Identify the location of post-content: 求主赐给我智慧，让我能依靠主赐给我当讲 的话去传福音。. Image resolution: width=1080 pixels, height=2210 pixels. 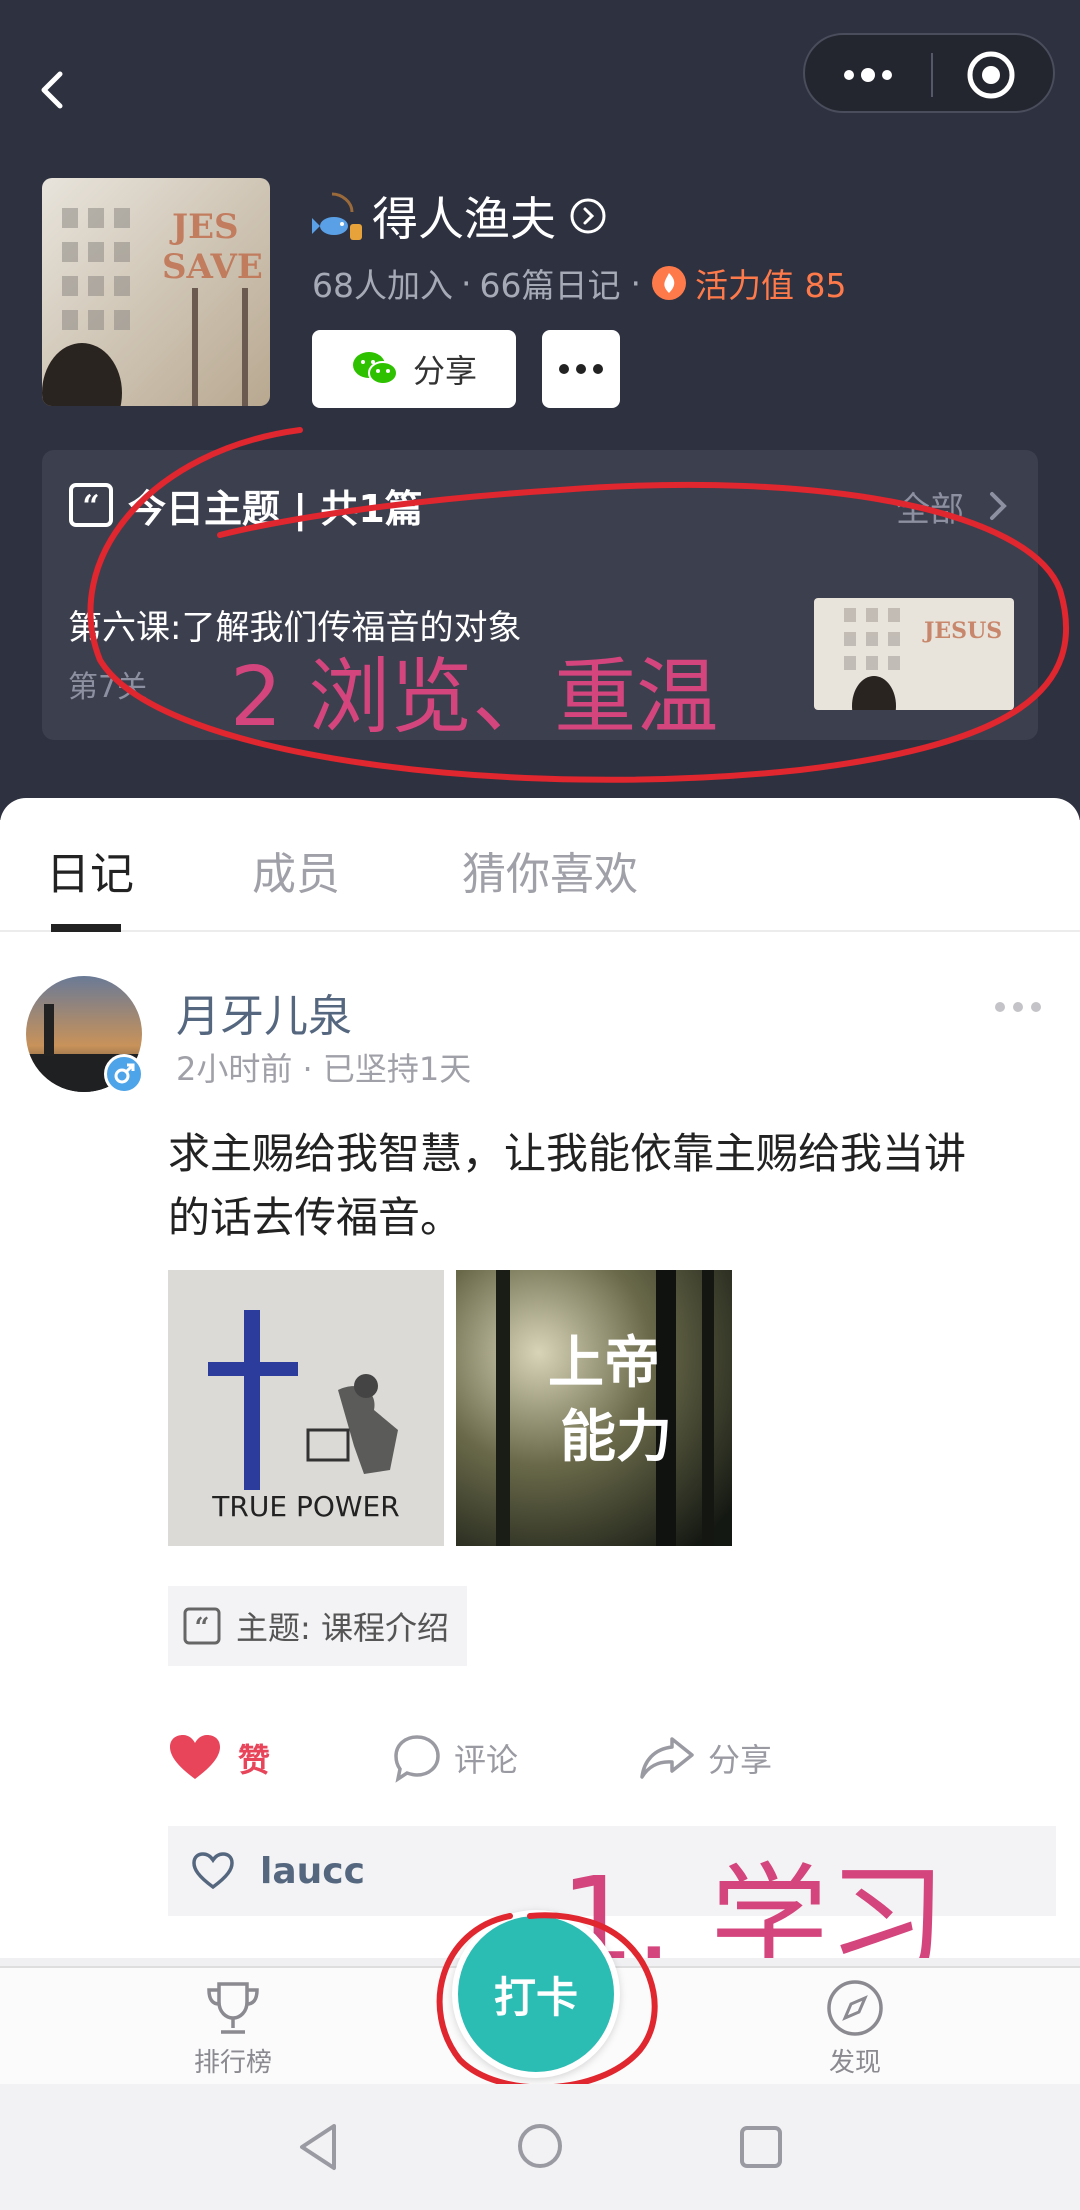
(608, 1186).